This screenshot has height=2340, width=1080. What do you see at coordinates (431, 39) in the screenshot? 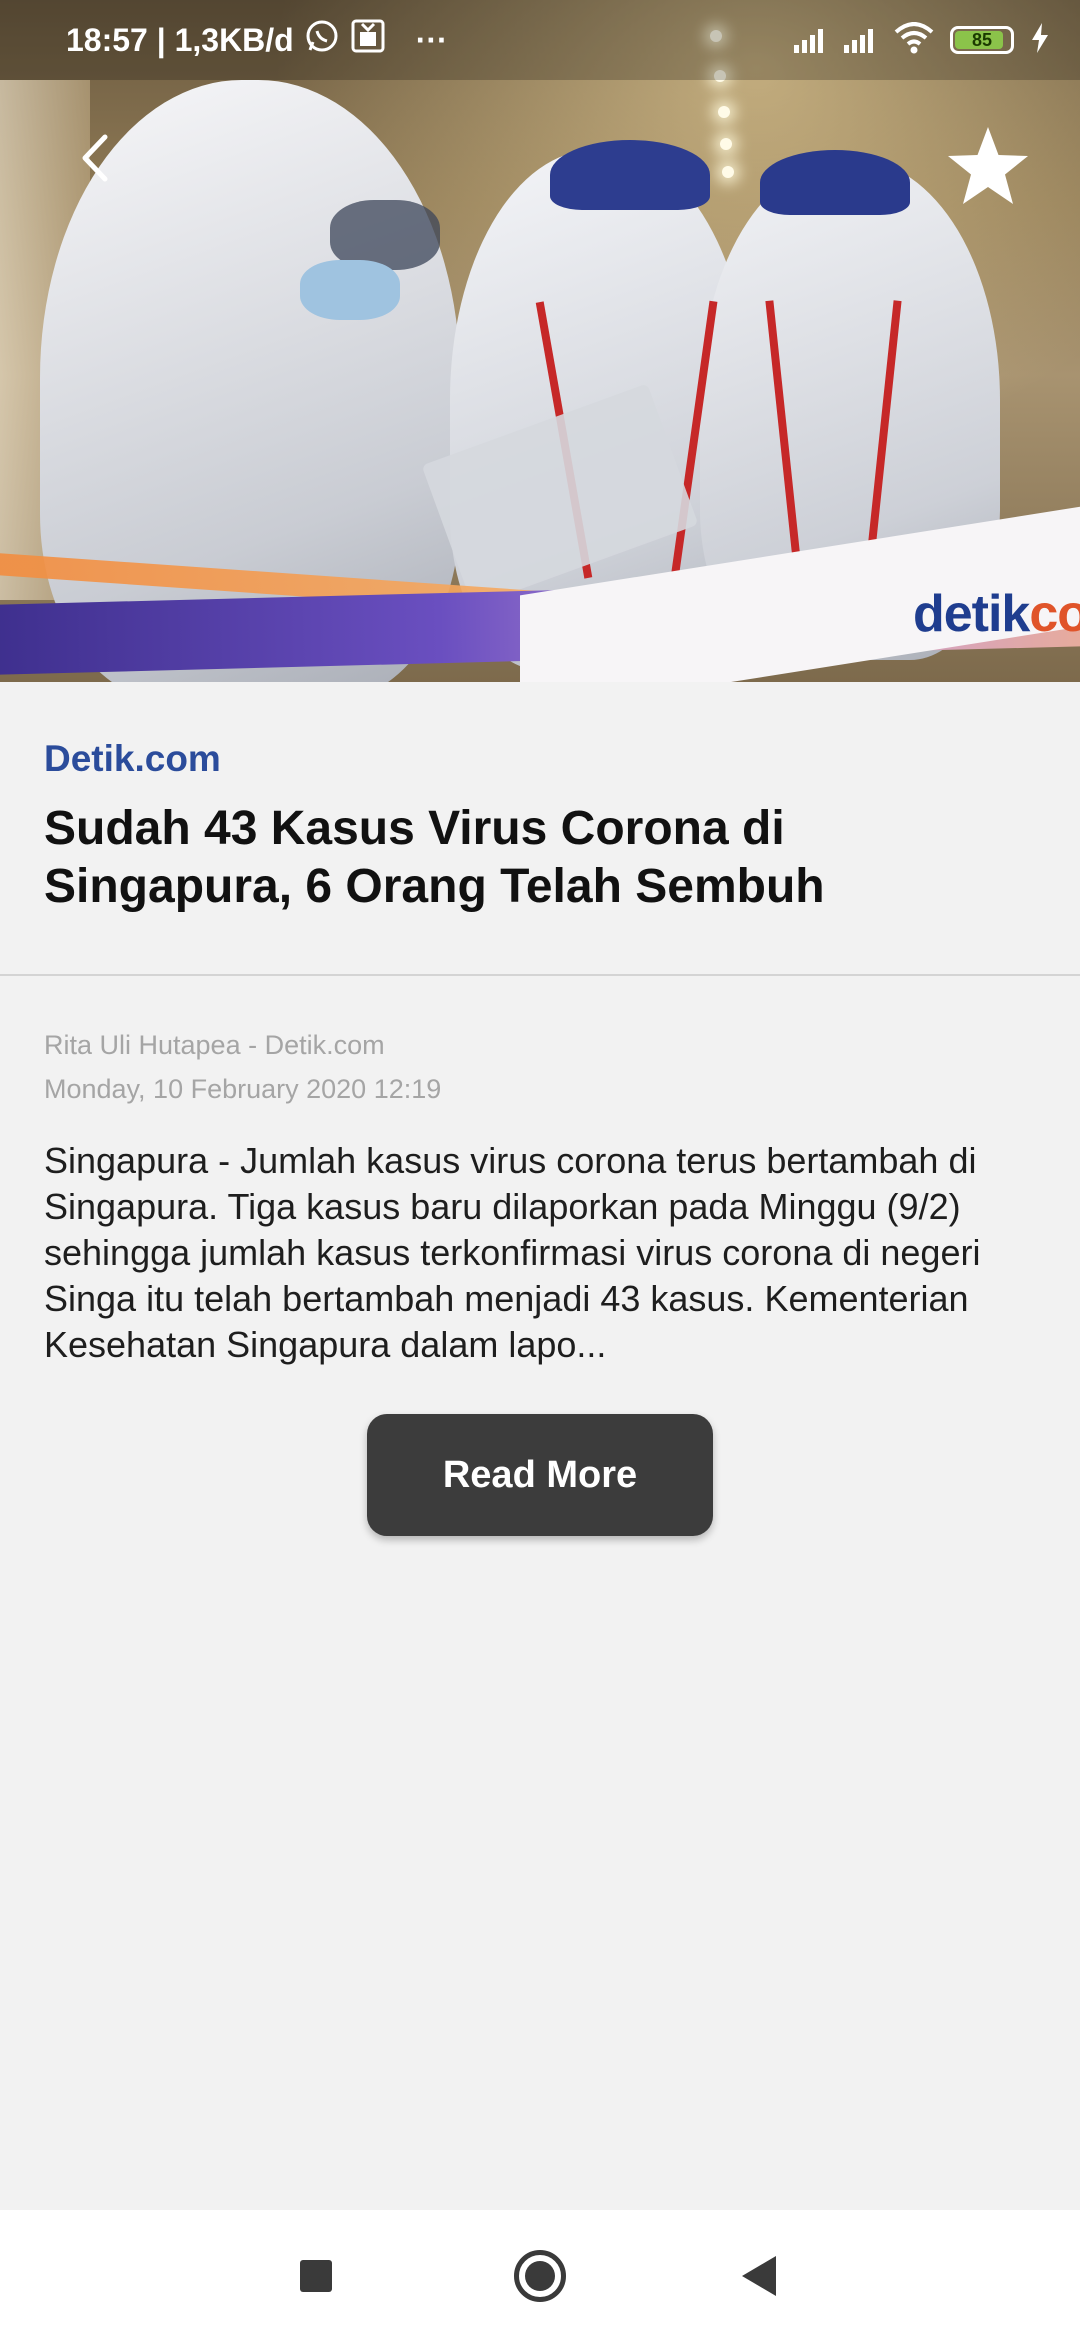
I see `more-dots: ···` at bounding box center [431, 39].